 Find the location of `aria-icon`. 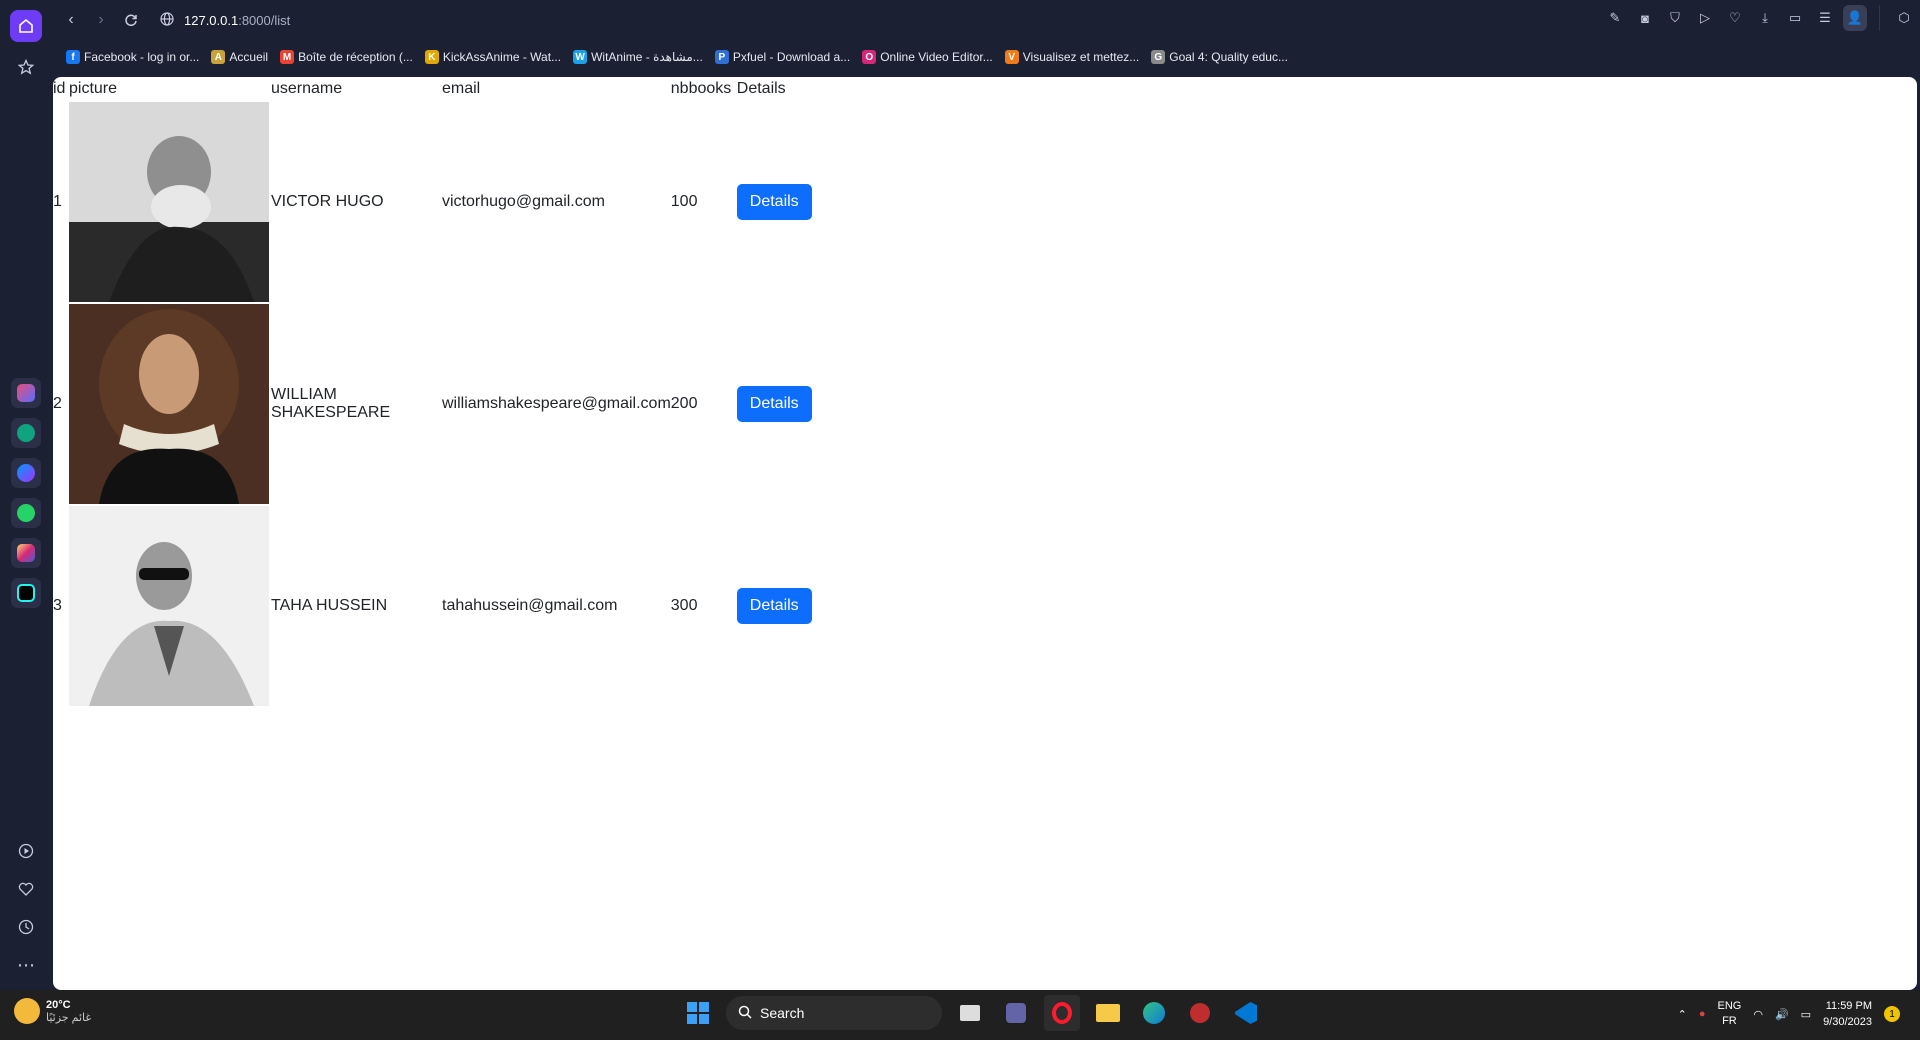

aria-icon is located at coordinates (26, 393).